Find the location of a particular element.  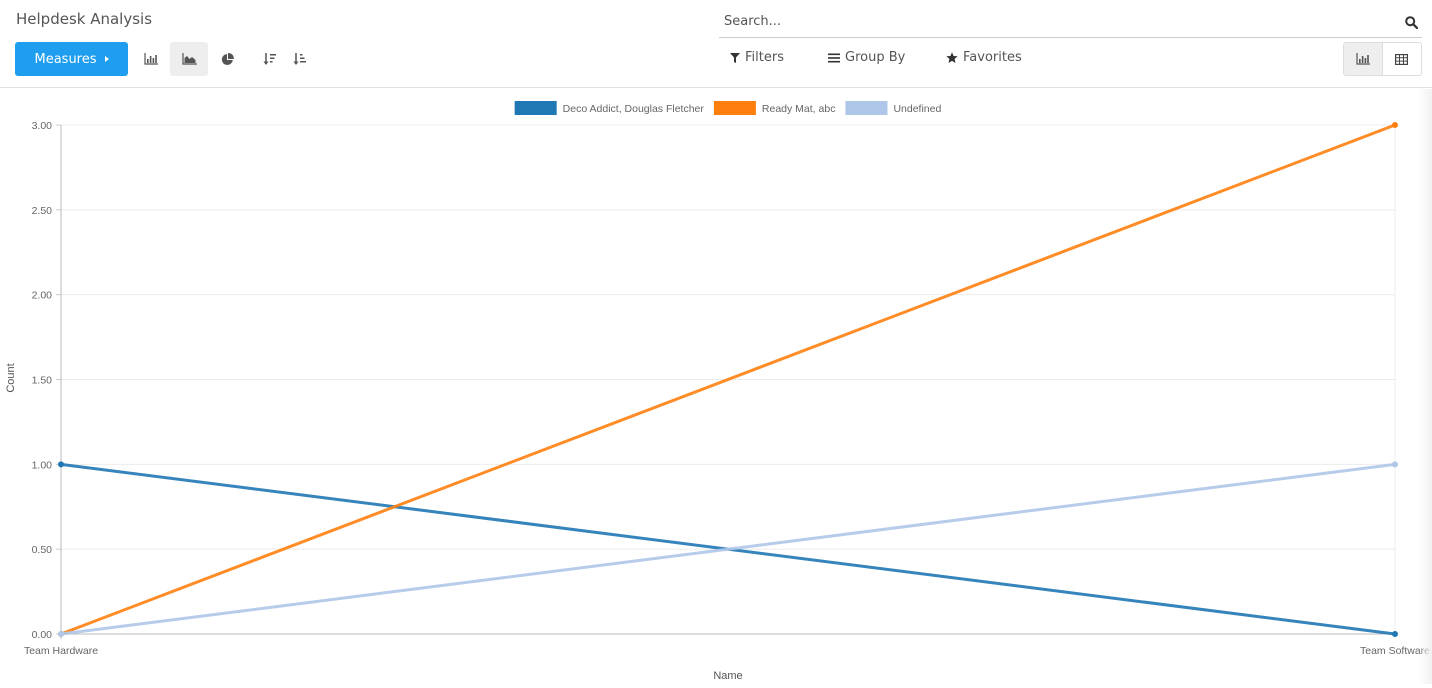

search-input is located at coordinates (1054, 21).